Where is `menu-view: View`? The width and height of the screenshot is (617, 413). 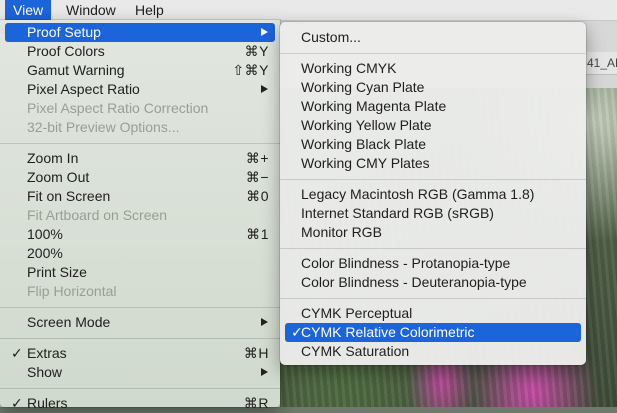 menu-view: View is located at coordinates (28, 10).